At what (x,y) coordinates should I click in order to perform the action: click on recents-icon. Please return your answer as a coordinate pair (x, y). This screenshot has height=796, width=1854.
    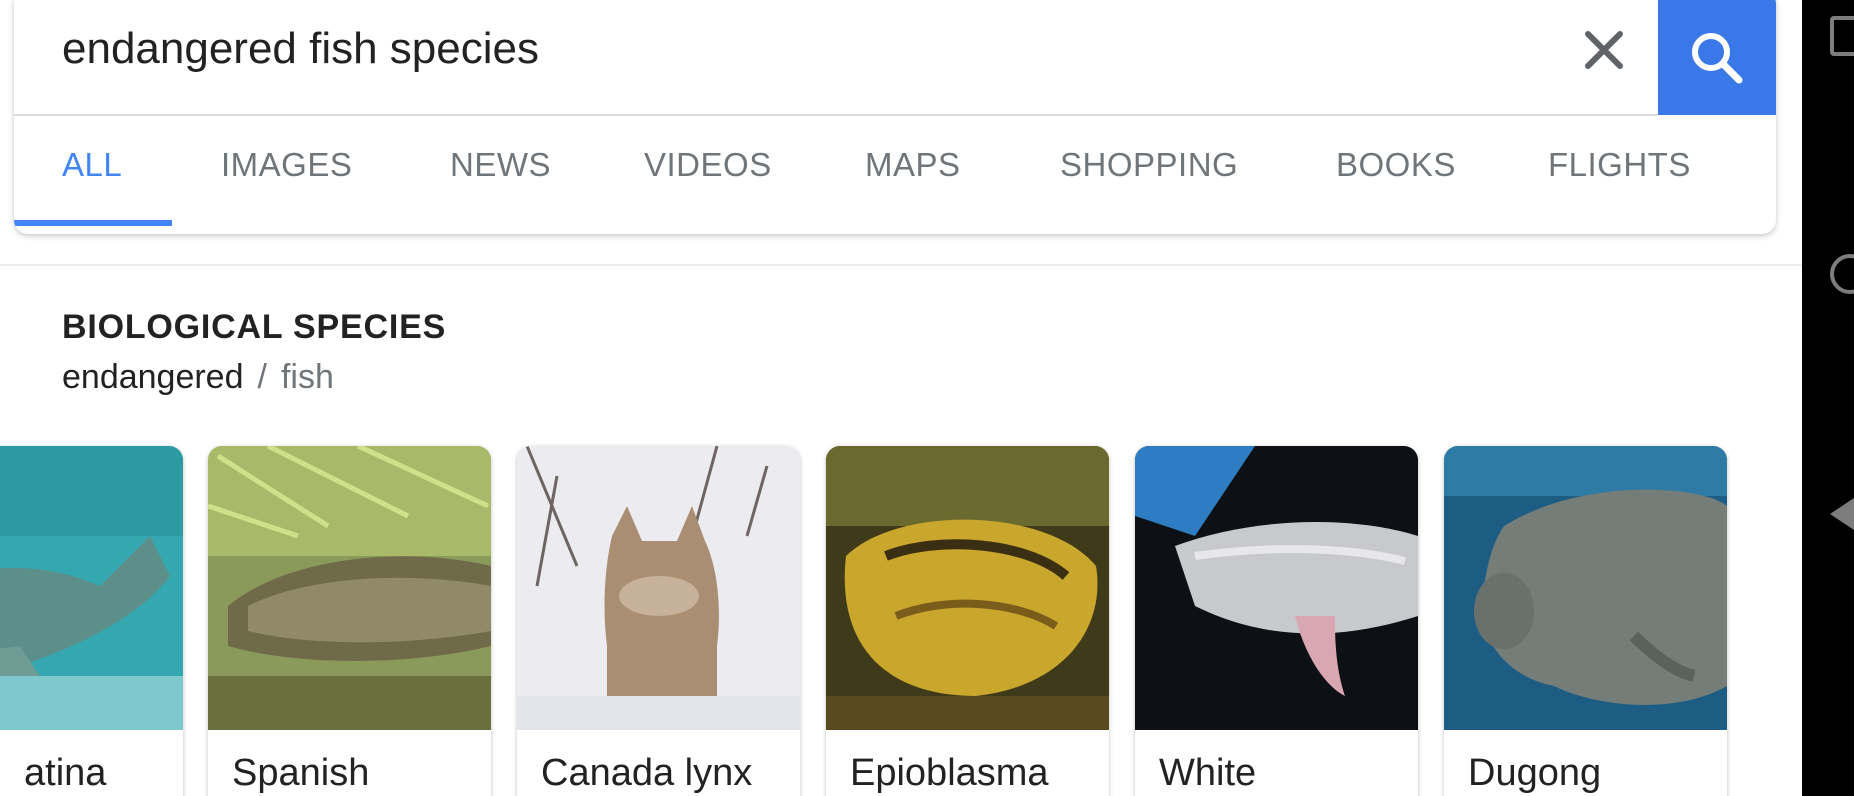
    Looking at the image, I should click on (1842, 36).